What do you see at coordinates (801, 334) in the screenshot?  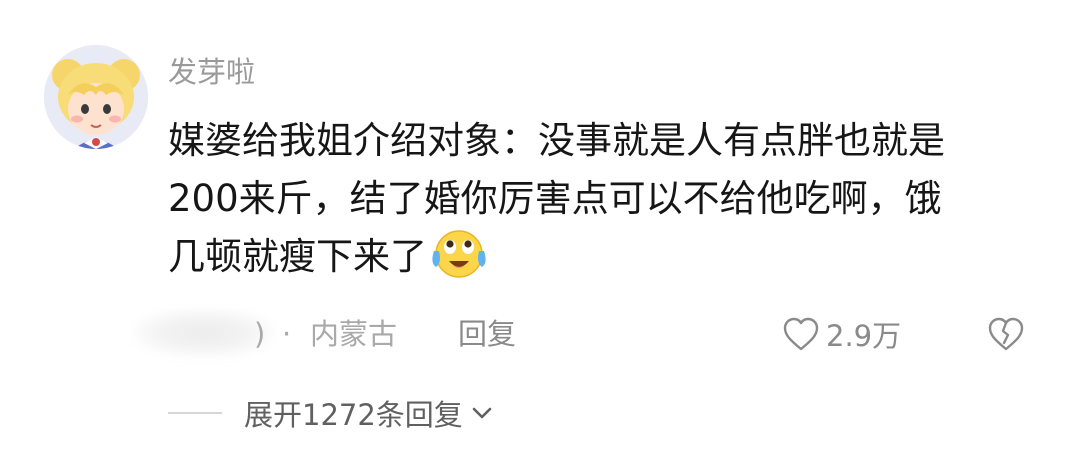 I see `heart-outline-icon` at bounding box center [801, 334].